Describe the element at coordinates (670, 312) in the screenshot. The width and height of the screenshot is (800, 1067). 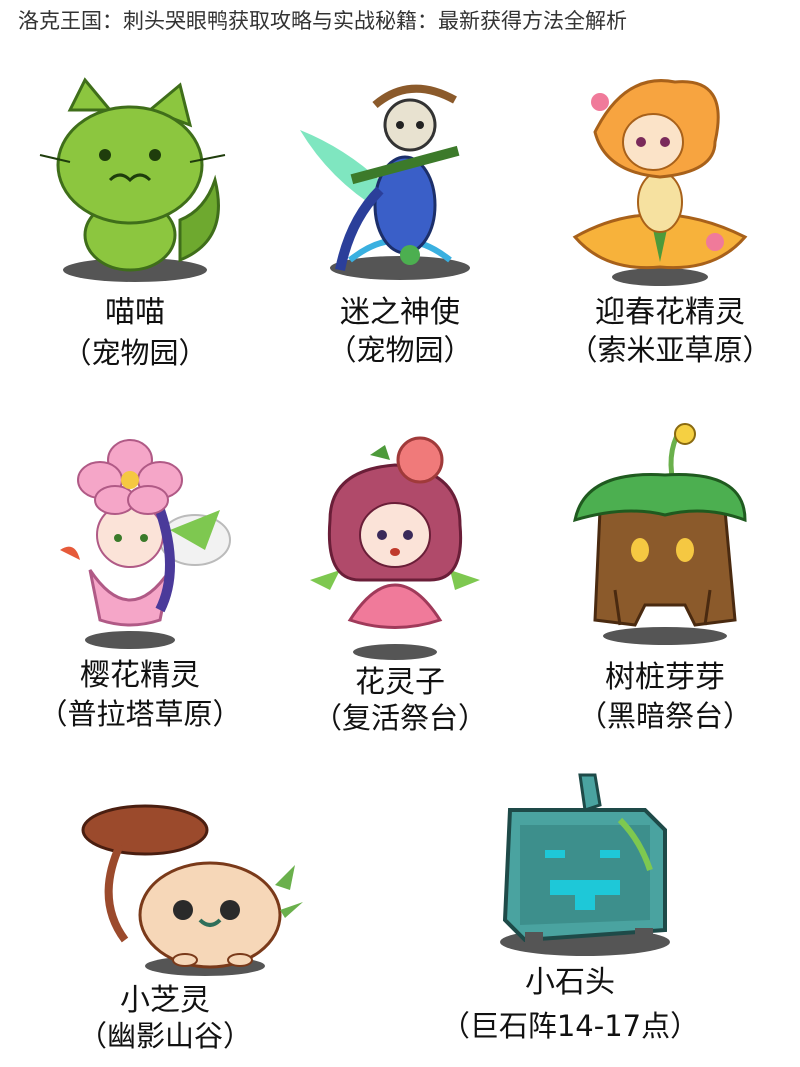
I see `pet-name: 迎春花精灵` at that location.